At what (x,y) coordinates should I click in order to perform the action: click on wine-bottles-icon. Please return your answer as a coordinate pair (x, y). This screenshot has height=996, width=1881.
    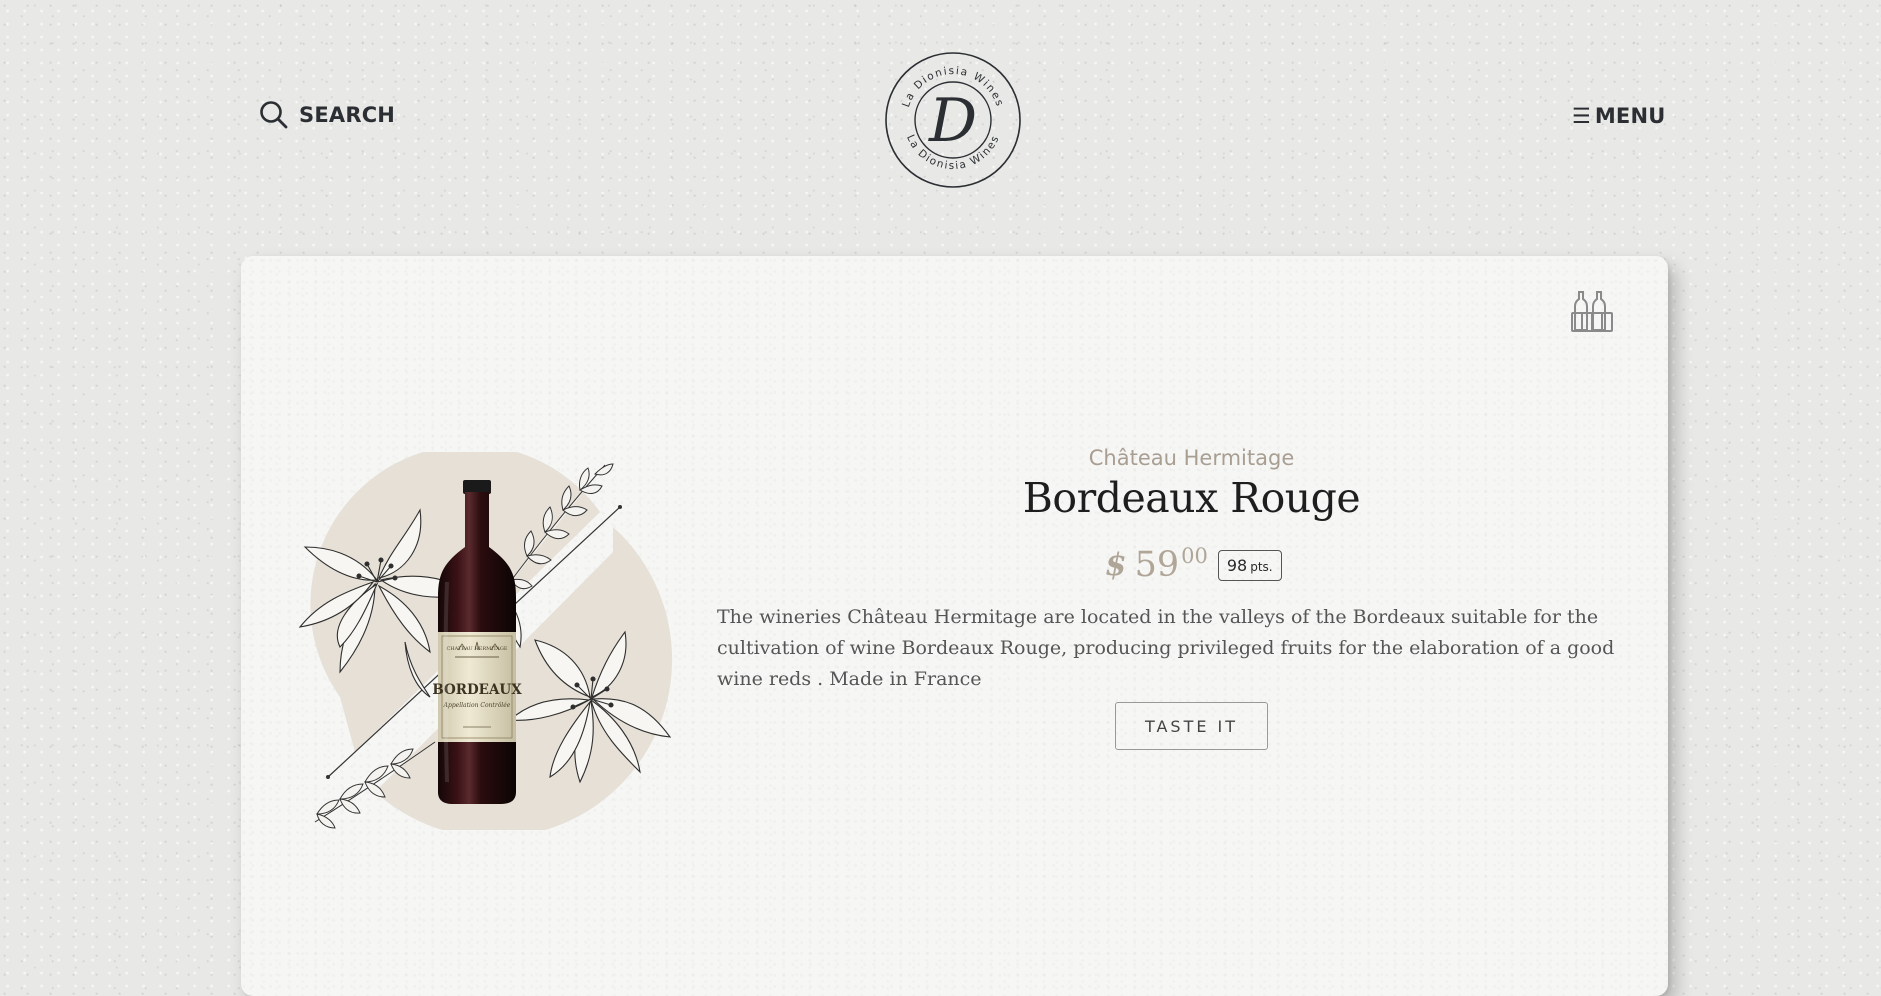
    Looking at the image, I should click on (1592, 311).